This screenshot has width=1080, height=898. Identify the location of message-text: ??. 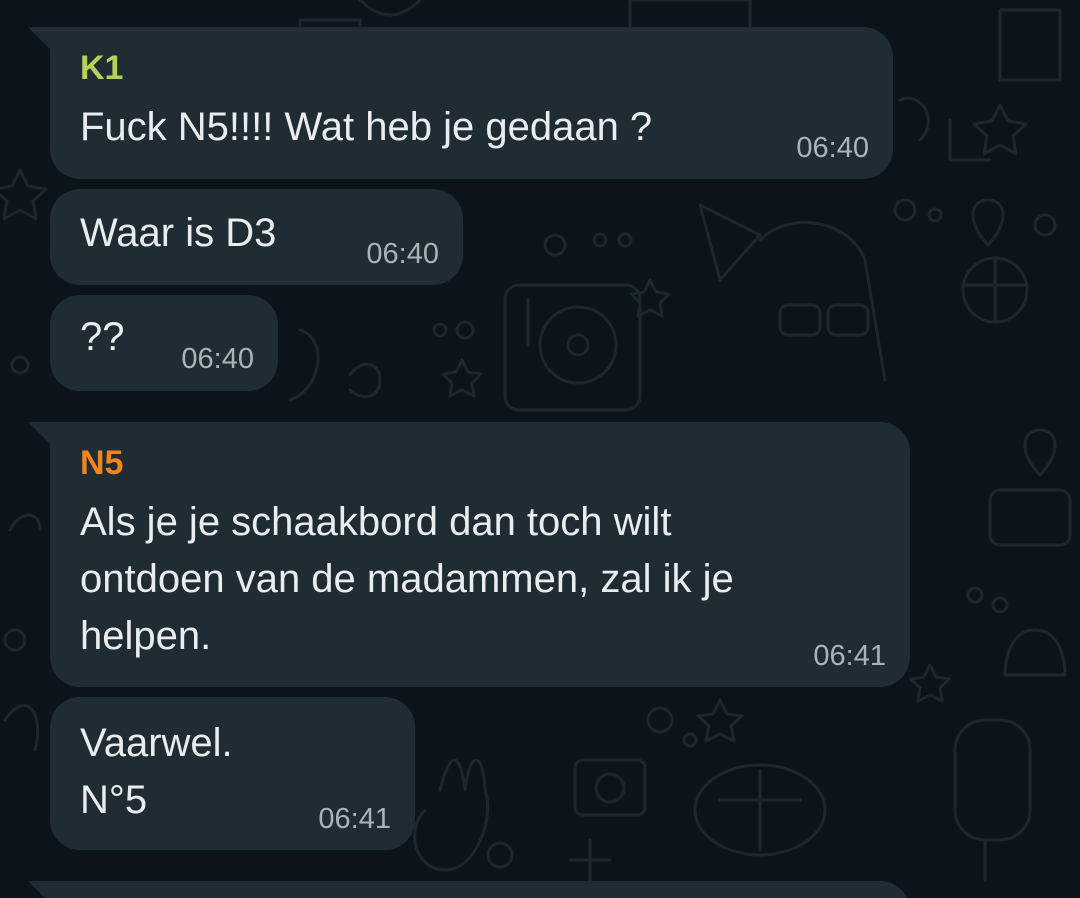
(102, 337).